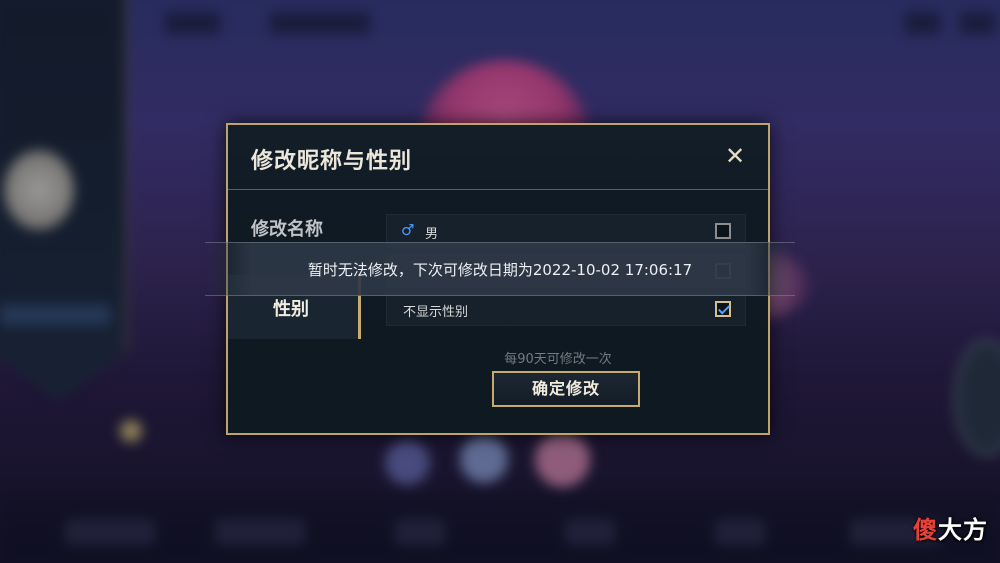 This screenshot has width=1000, height=563. Describe the element at coordinates (723, 231) in the screenshot. I see `checkbox` at that location.